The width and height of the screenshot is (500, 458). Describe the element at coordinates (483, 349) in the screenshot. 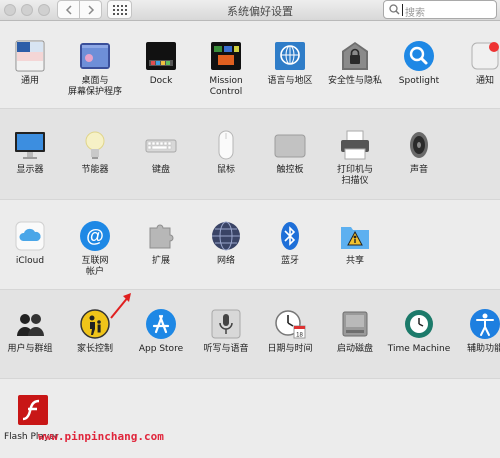

I see `pref-label: 辅助功能` at that location.